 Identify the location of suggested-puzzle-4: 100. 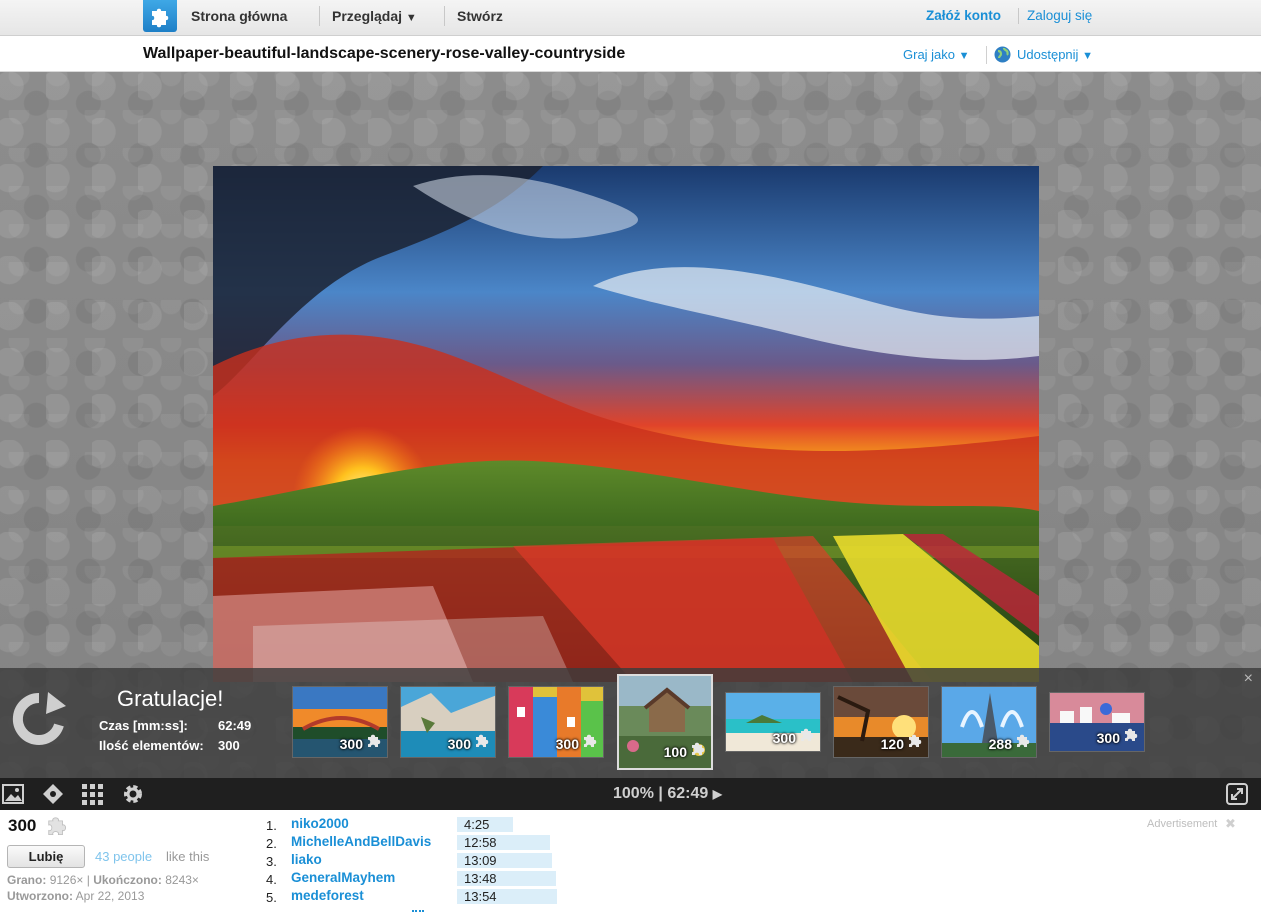
(665, 722).